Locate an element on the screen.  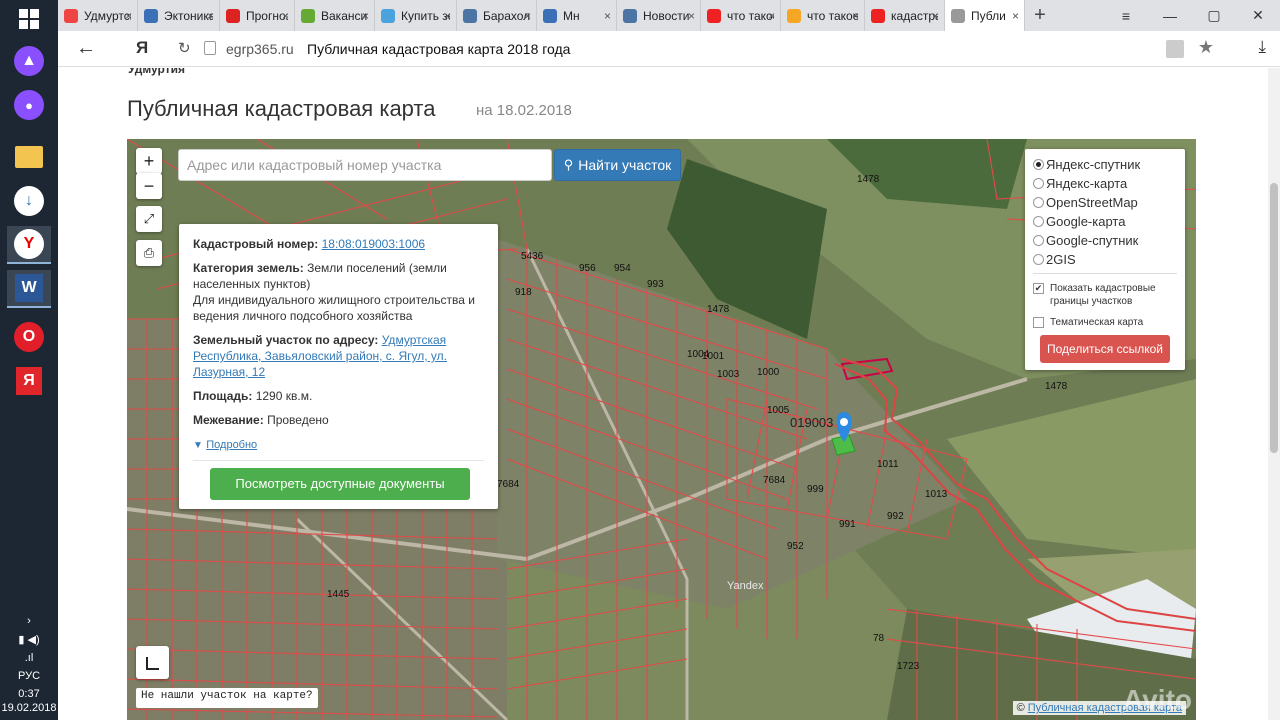
minimize-icon: — is located at coordinates (1170, 15).